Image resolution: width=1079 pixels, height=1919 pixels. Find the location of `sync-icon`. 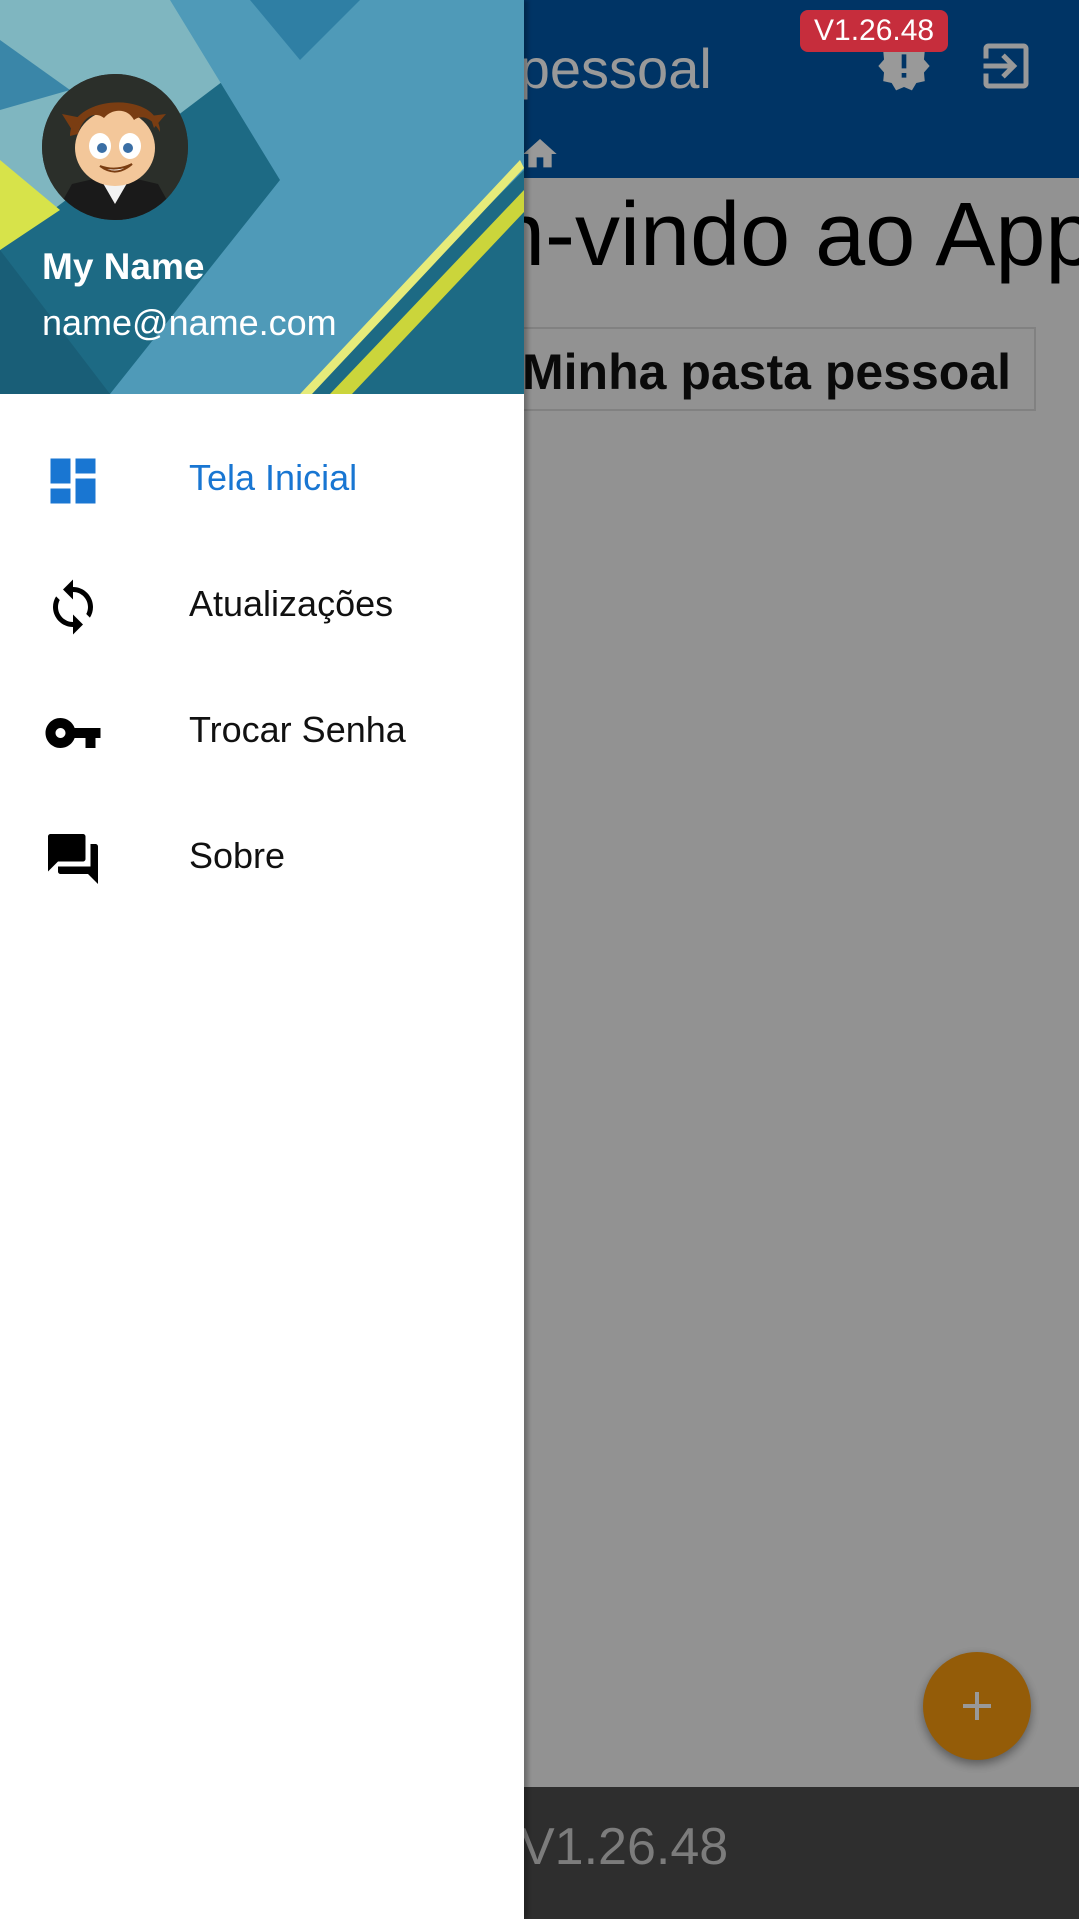

sync-icon is located at coordinates (73, 607).